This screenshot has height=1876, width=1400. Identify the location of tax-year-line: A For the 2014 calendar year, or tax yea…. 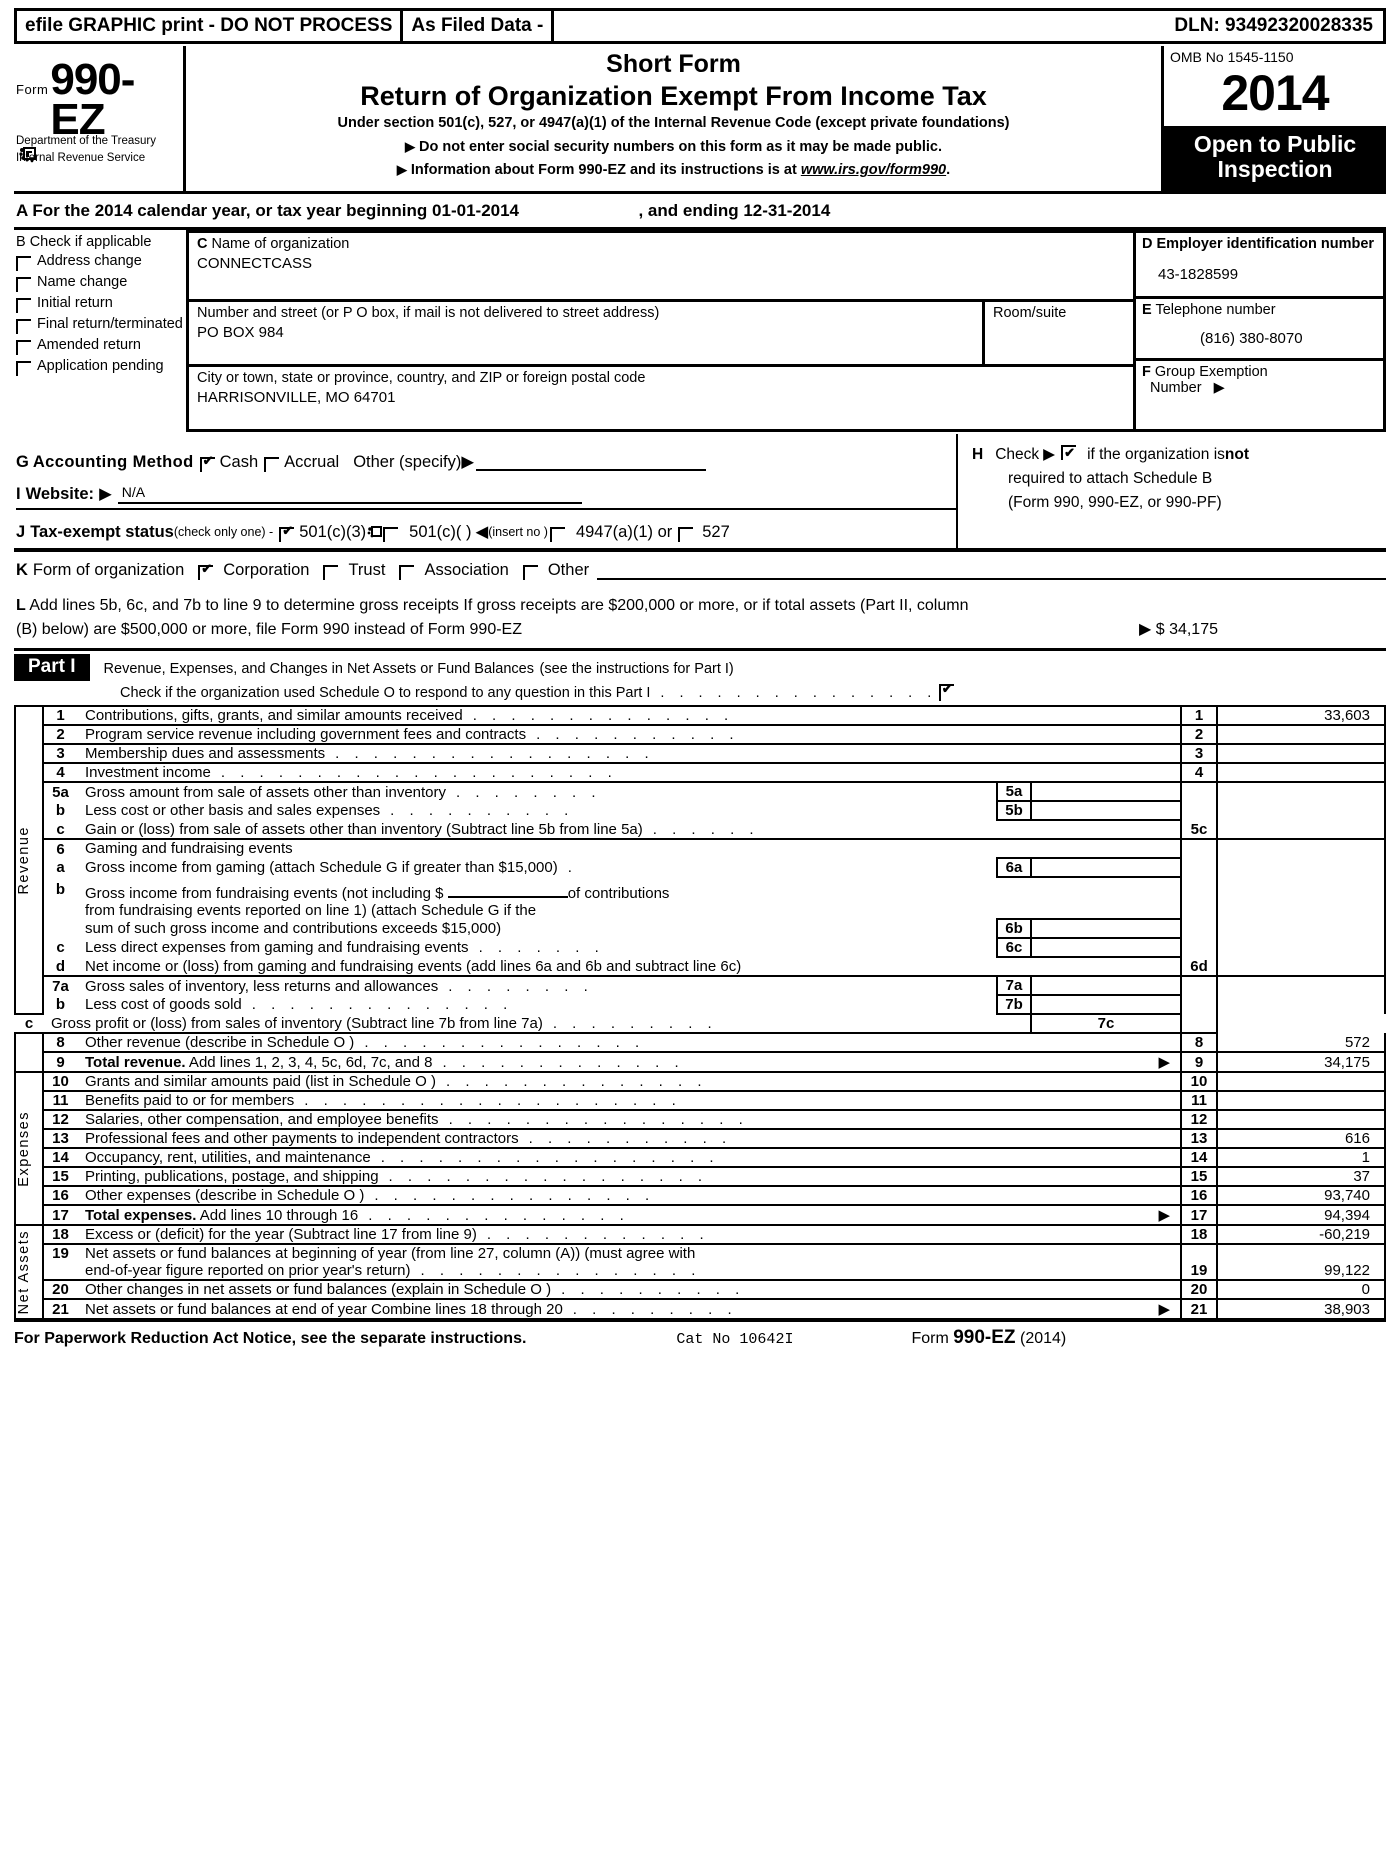
(700, 212).